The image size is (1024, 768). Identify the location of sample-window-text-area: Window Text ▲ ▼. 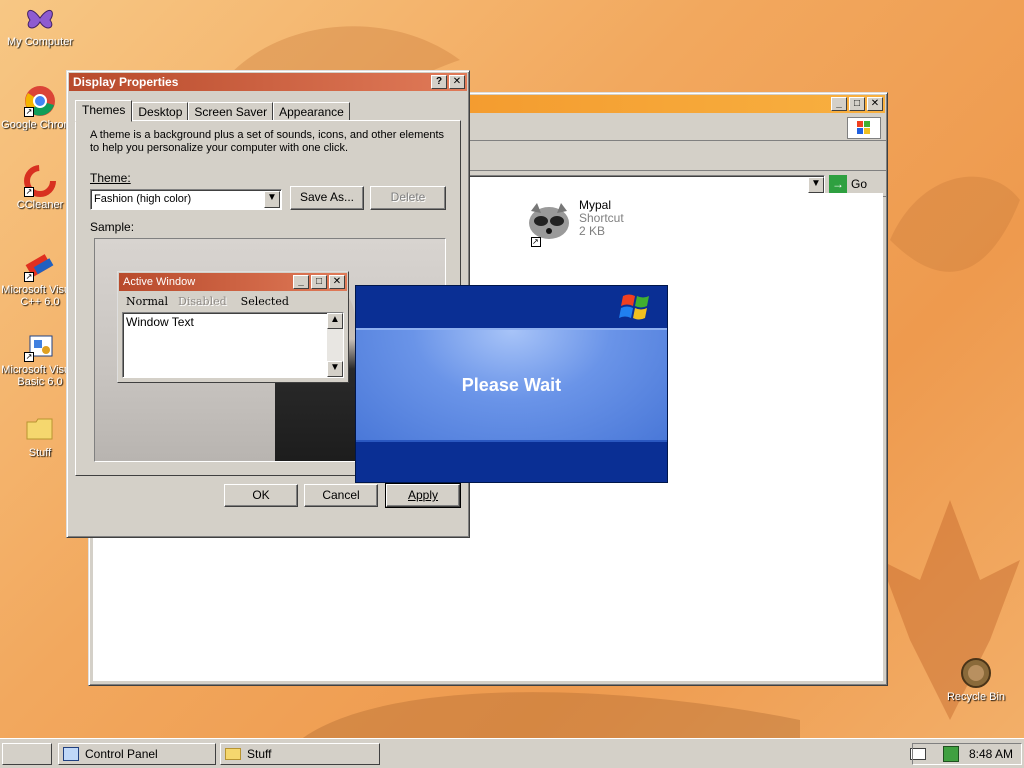
(233, 345).